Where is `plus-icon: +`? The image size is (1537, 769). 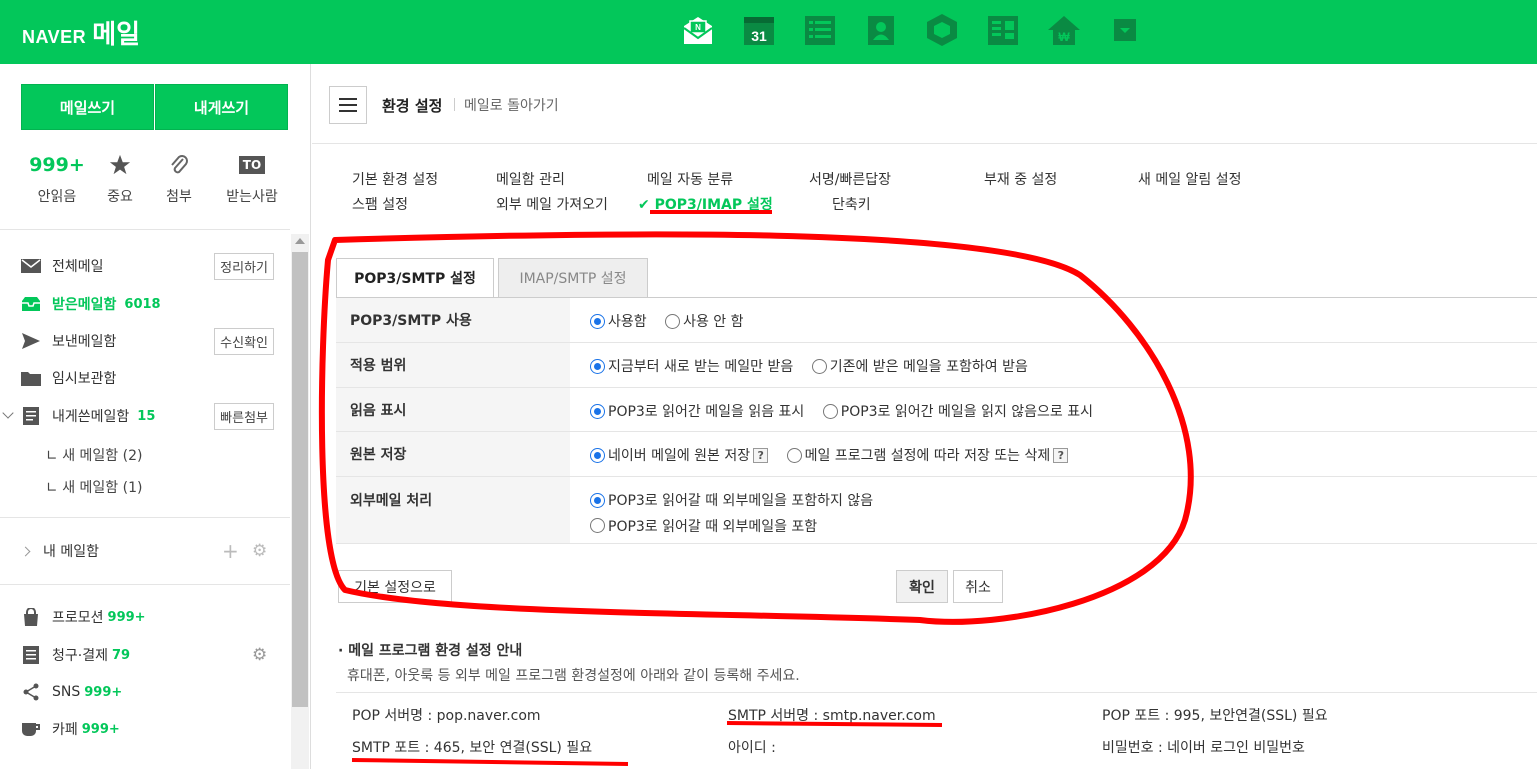
plus-icon: + is located at coordinates (230, 551).